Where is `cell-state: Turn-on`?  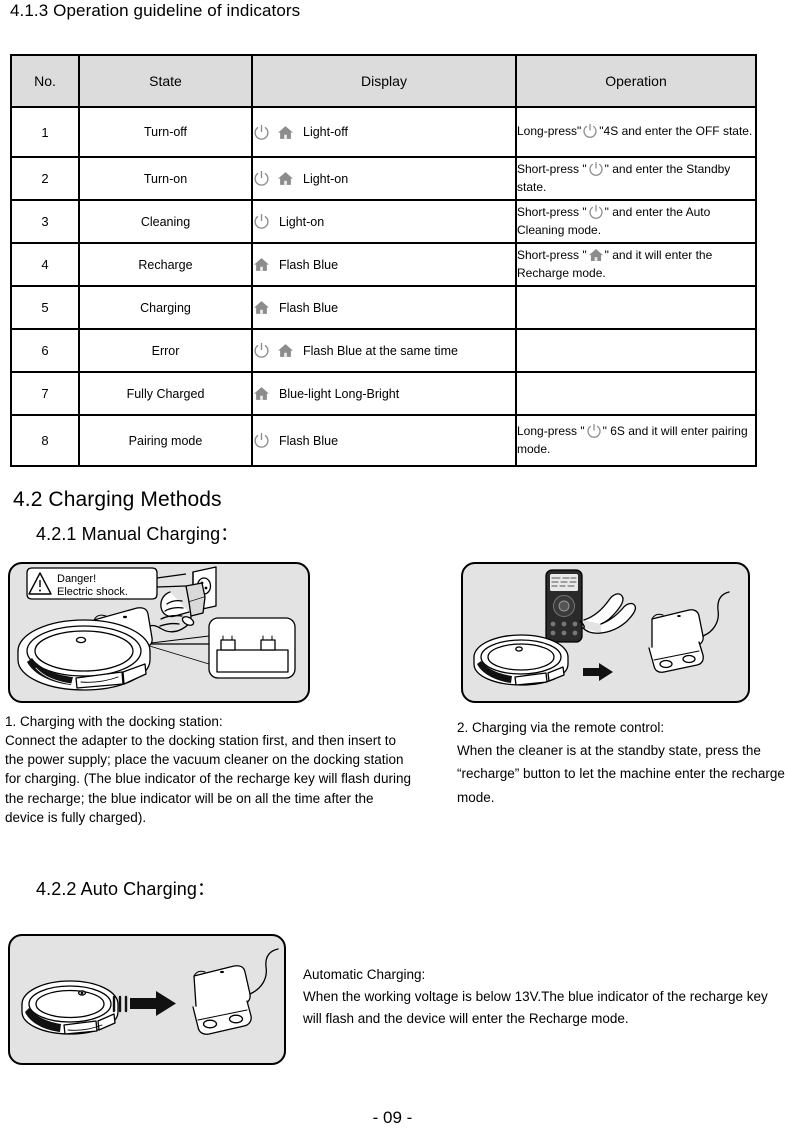
cell-state: Turn-on is located at coordinates (165, 178).